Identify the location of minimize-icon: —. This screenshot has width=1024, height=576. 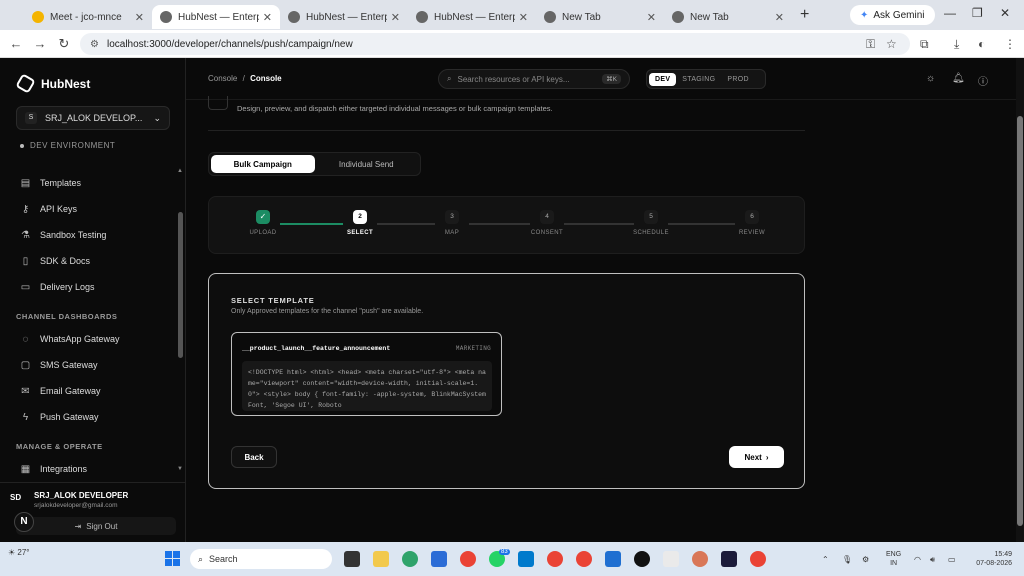
(950, 13).